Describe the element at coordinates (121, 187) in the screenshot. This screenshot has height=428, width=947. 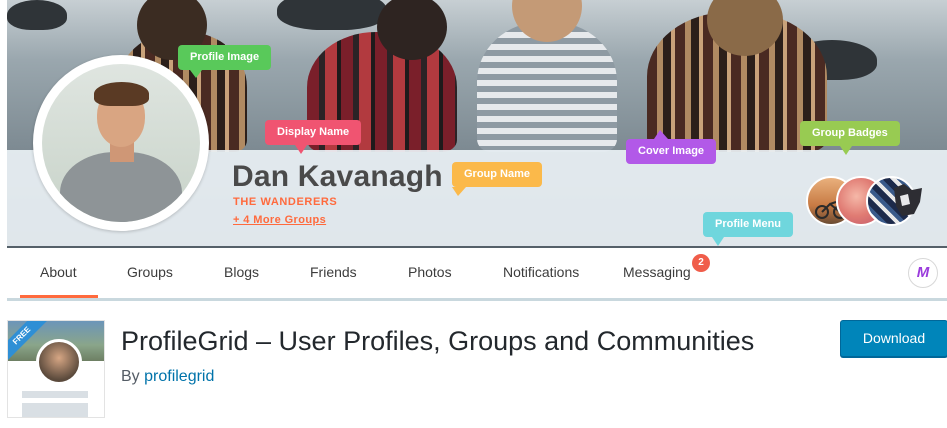
I see `avatar-shirt` at that location.